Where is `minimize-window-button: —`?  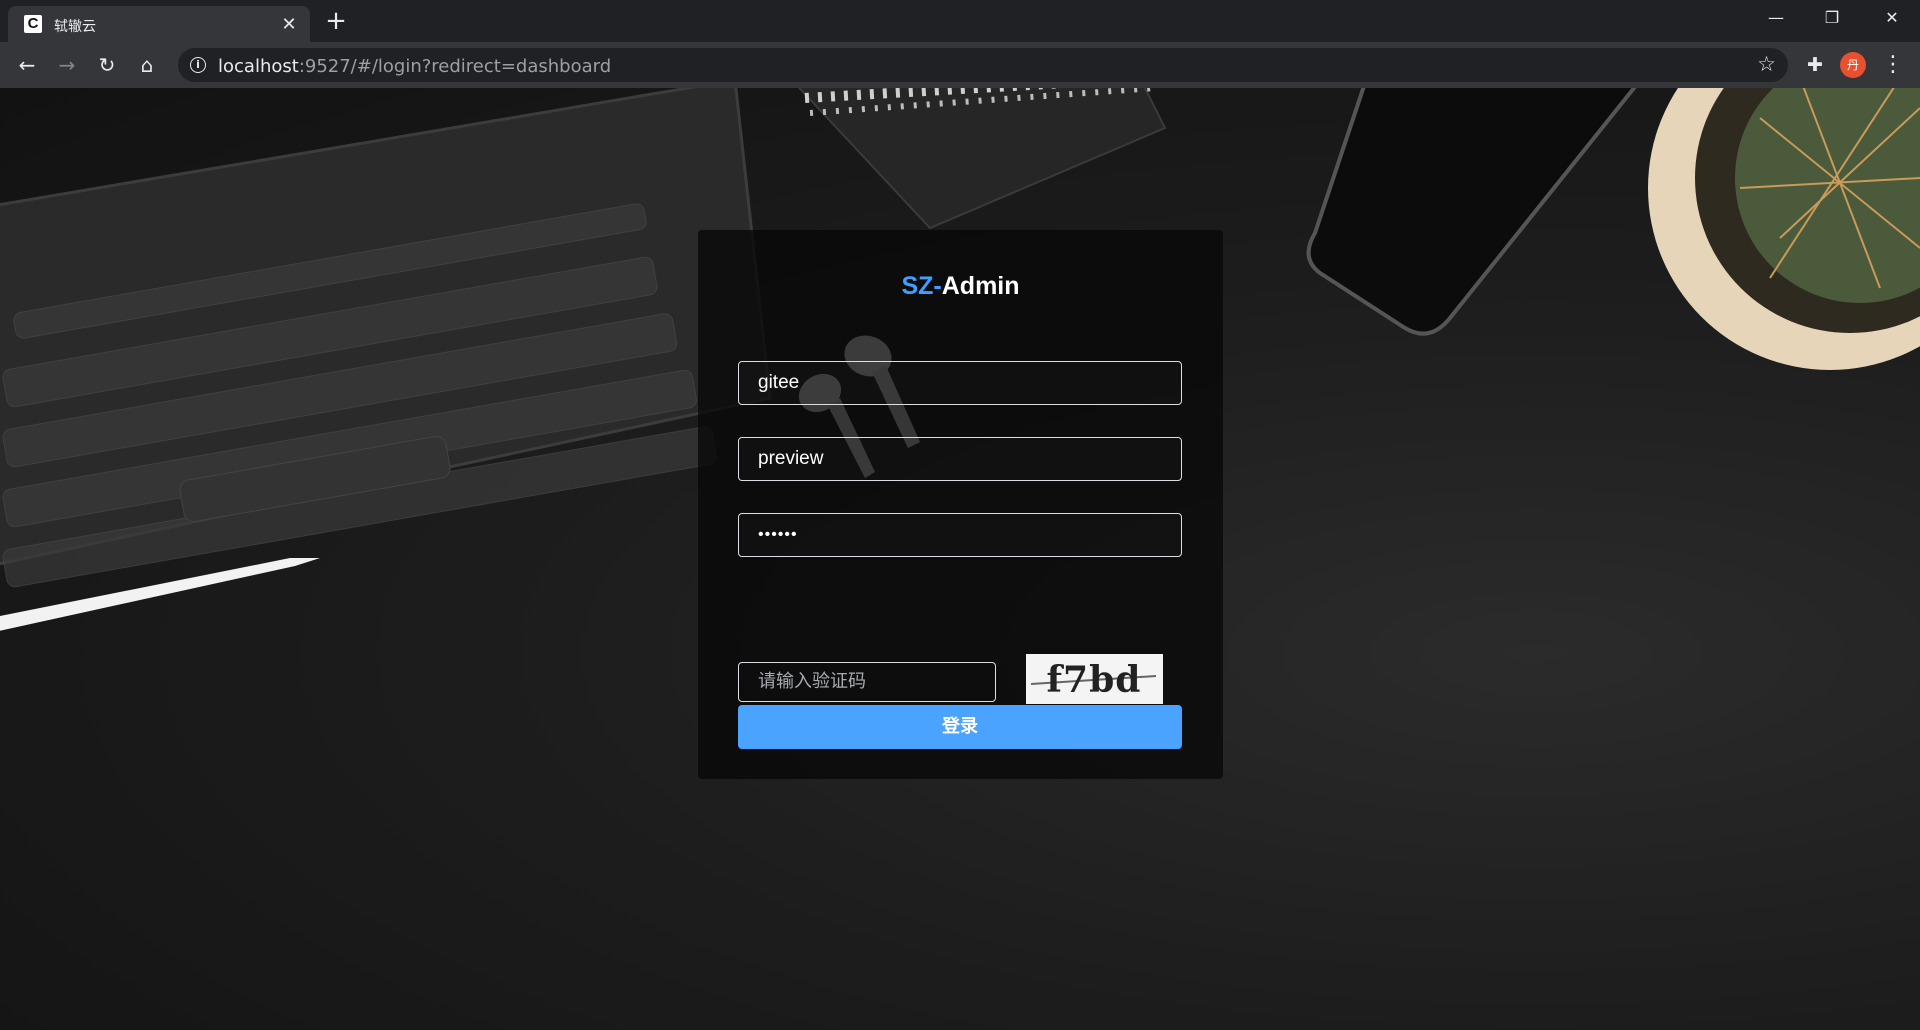
minimize-window-button: — is located at coordinates (1776, 18).